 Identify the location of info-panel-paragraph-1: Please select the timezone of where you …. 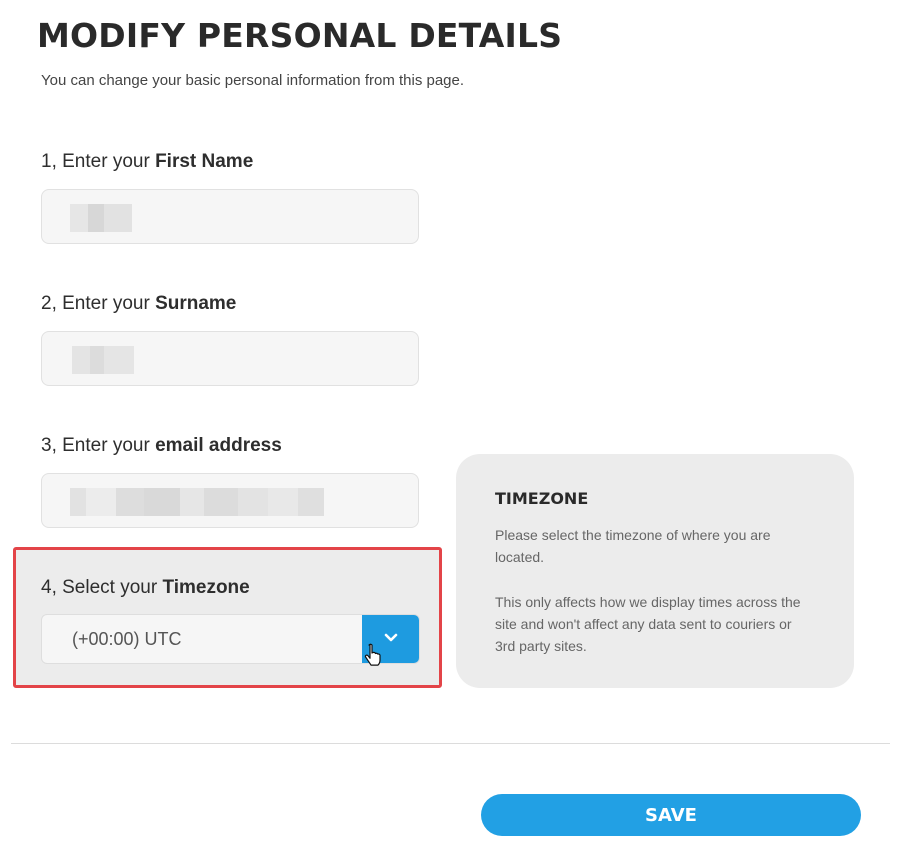
(633, 546).